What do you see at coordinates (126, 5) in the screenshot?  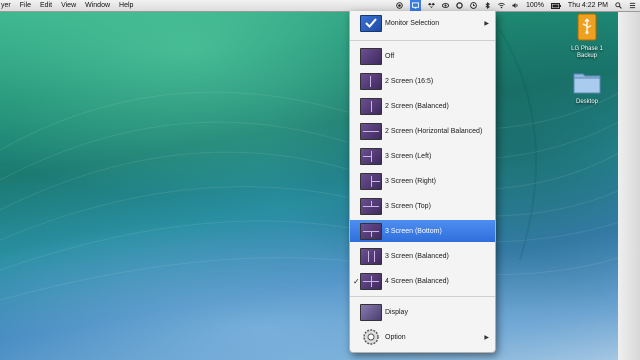 I see `menu-help: Help` at bounding box center [126, 5].